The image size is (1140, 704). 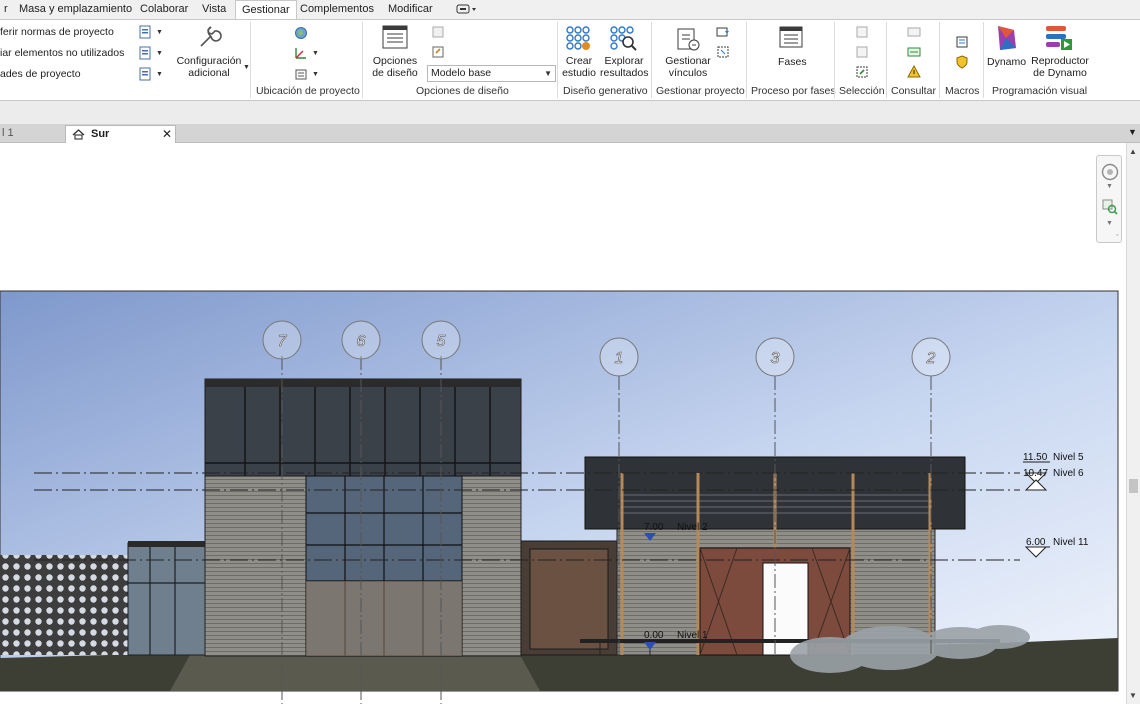 I want to click on explore-results-button: Explorar resultados, so click(x=624, y=67).